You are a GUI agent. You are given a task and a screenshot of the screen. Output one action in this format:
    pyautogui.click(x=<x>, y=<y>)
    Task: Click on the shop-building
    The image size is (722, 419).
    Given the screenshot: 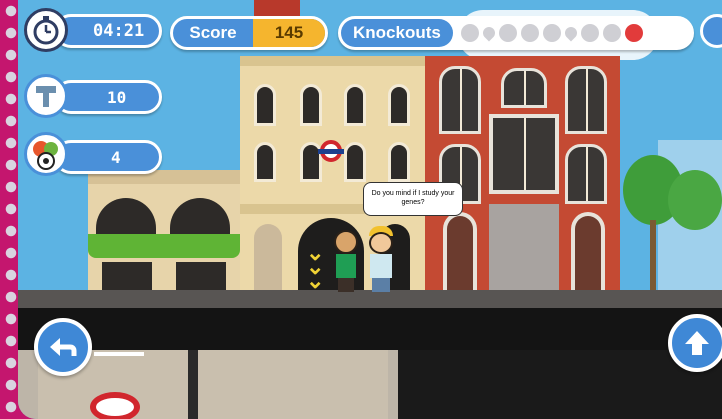 What is the action you would take?
    pyautogui.click(x=164, y=230)
    